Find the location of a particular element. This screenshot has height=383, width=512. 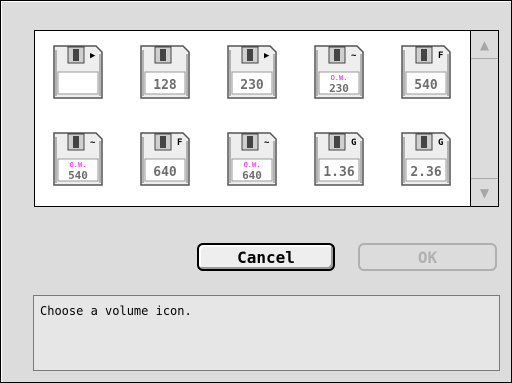

floppy-540-ow-icon: ~ O.W. 540 is located at coordinates (78, 159).